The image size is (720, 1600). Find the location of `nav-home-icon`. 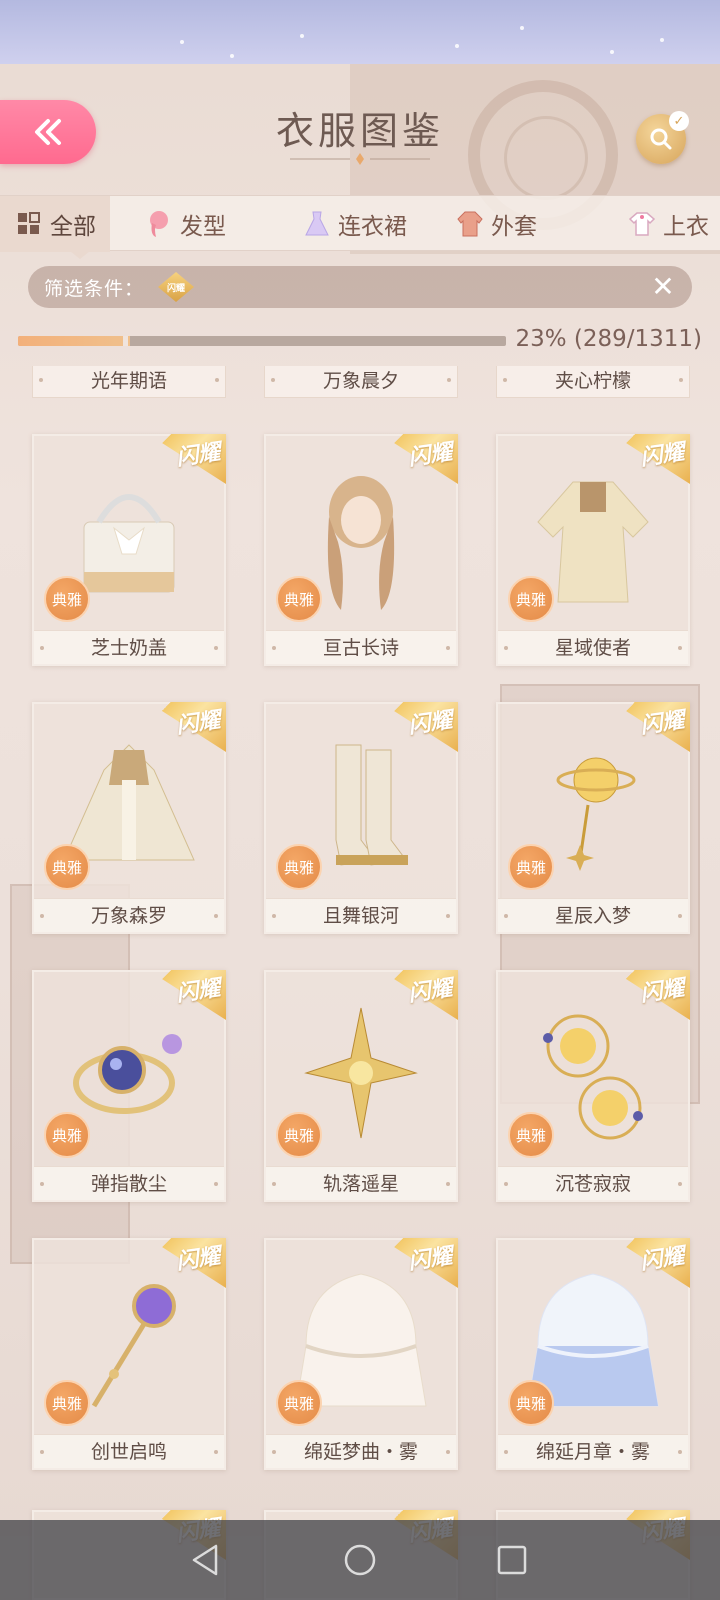

nav-home-icon is located at coordinates (360, 1560).